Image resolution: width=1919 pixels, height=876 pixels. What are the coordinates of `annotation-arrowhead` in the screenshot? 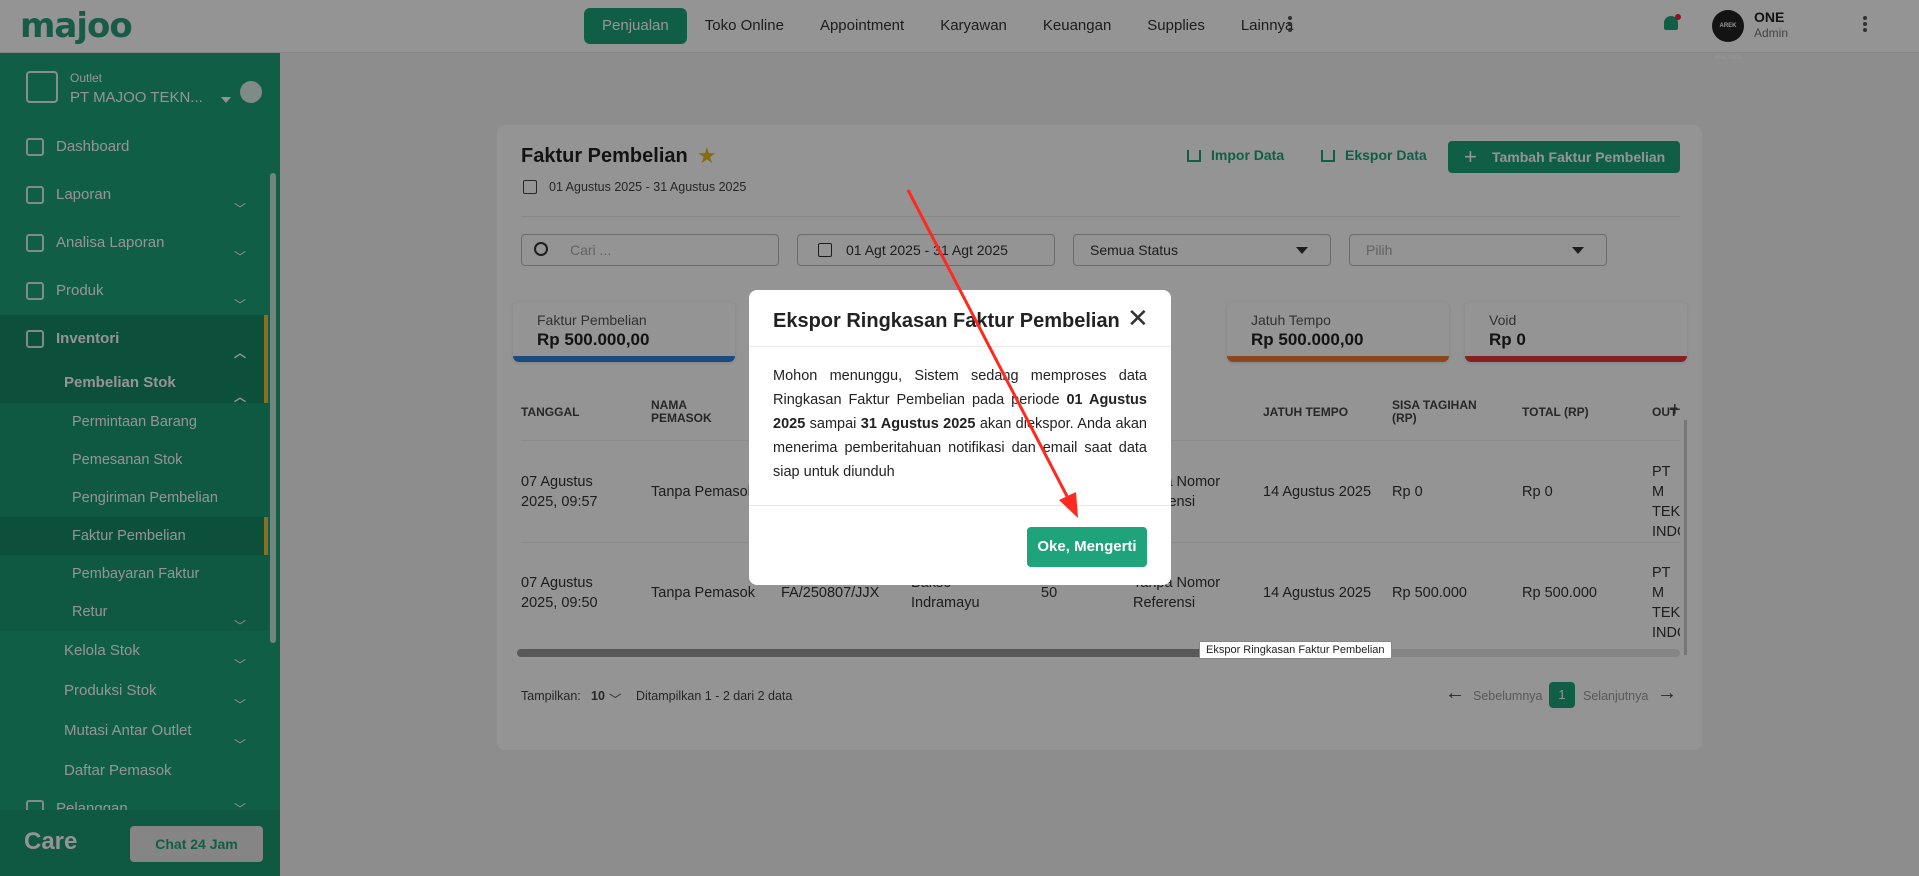 It's located at (1068, 505).